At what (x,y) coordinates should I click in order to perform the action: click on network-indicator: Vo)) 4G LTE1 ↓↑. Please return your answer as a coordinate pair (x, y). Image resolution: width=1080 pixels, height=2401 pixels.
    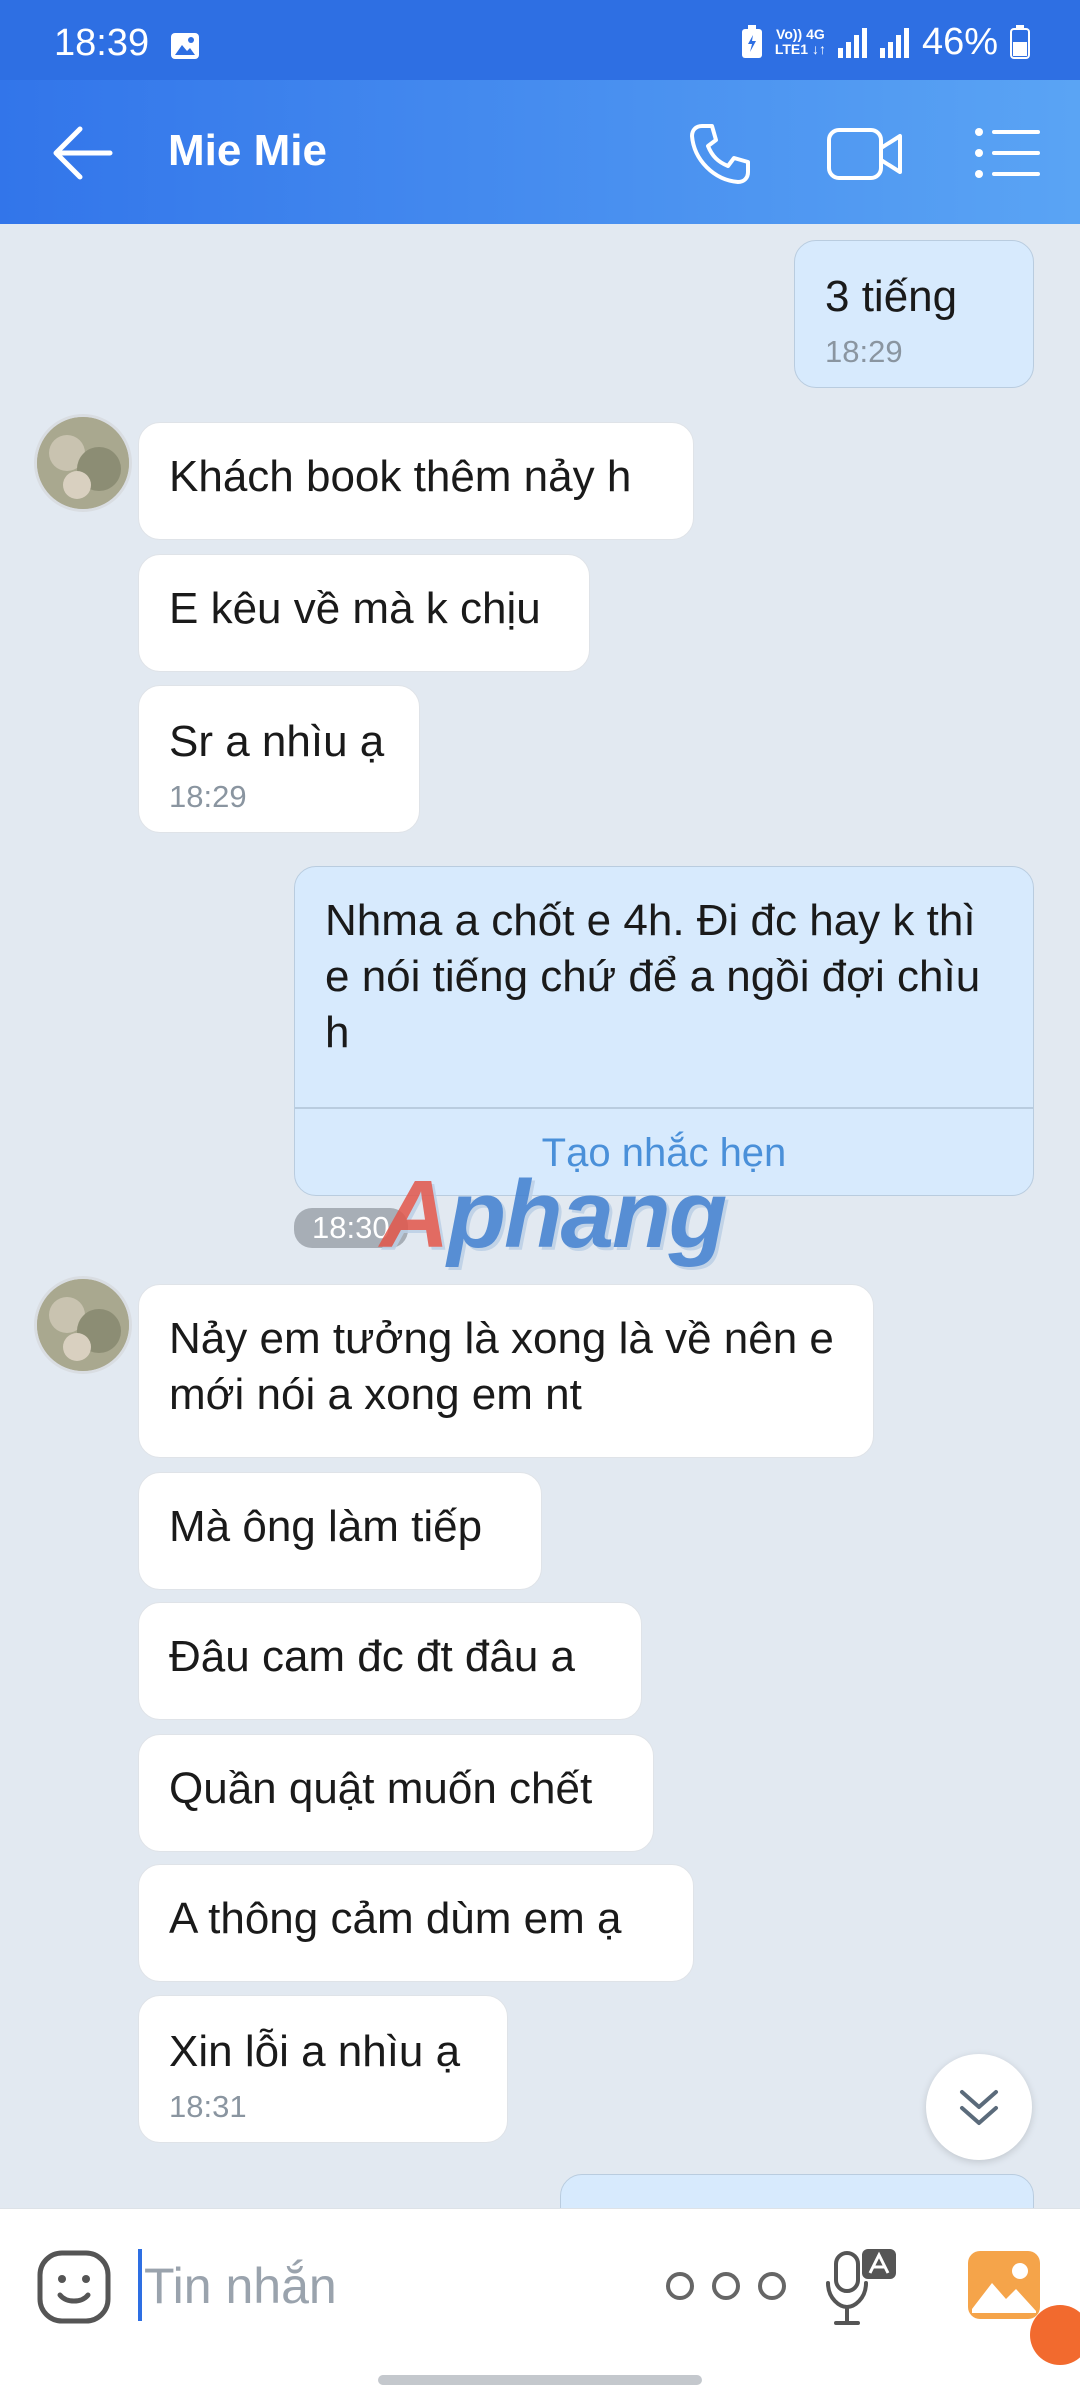
    Looking at the image, I should click on (800, 42).